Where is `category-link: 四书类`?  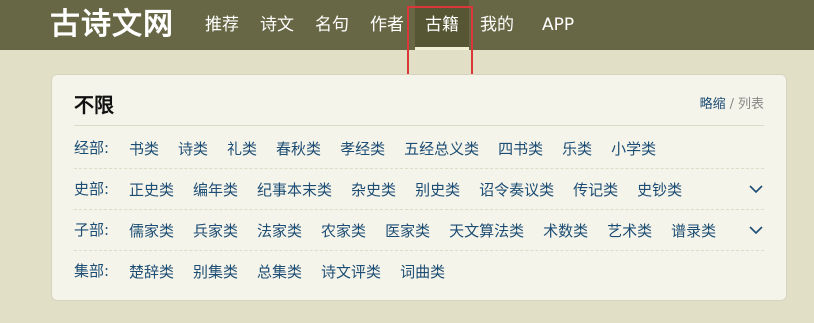 category-link: 四书类 is located at coordinates (520, 149).